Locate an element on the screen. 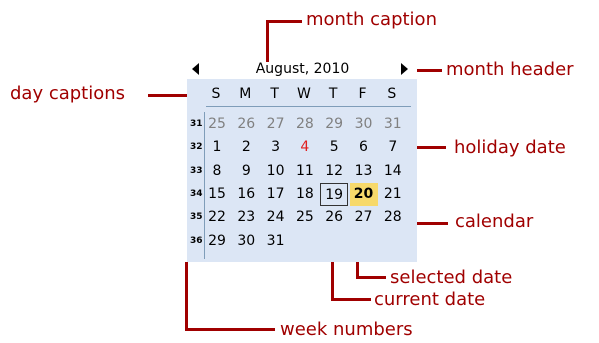 The height and width of the screenshot is (343, 599). calendar-annotation: calendar is located at coordinates (494, 221).